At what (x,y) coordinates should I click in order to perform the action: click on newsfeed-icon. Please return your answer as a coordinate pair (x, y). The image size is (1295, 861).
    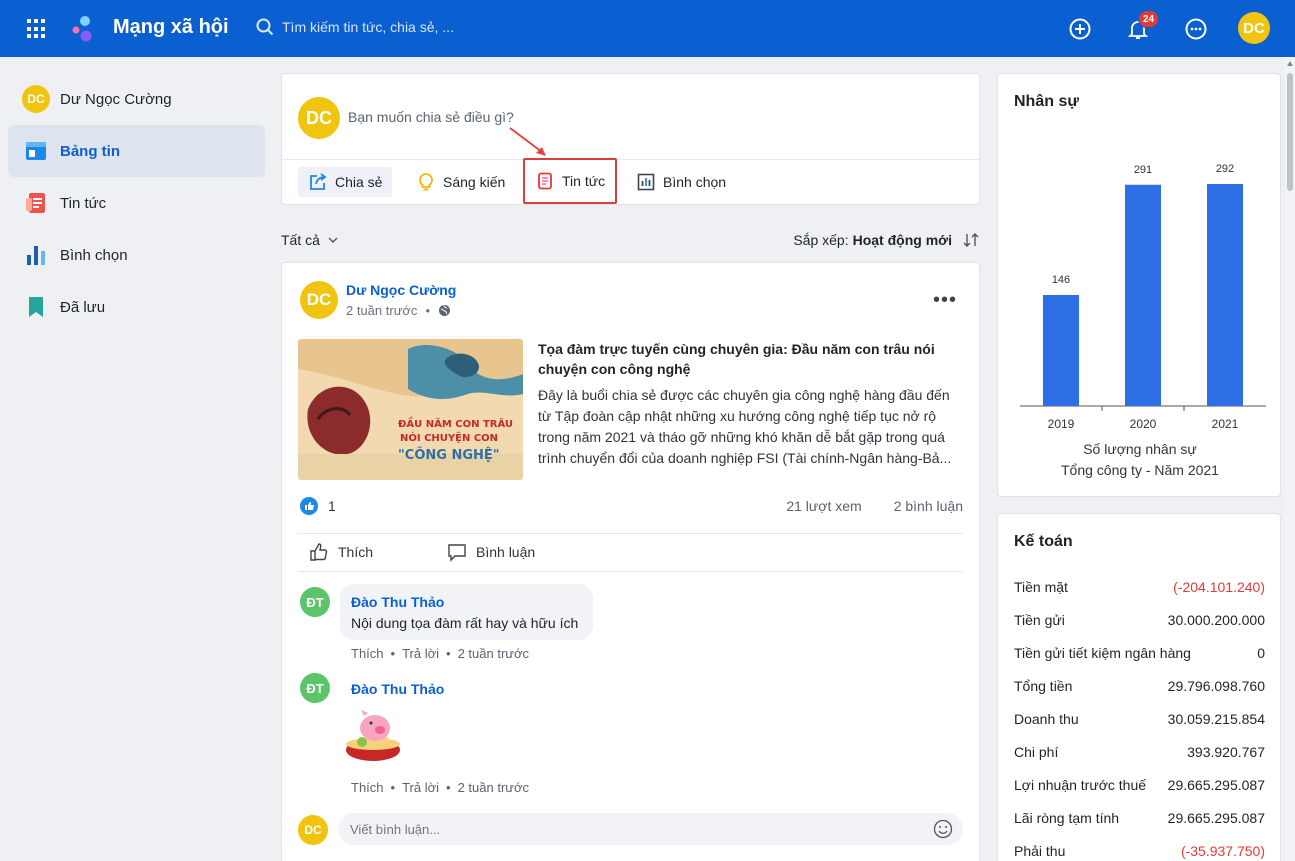
    Looking at the image, I should click on (36, 151).